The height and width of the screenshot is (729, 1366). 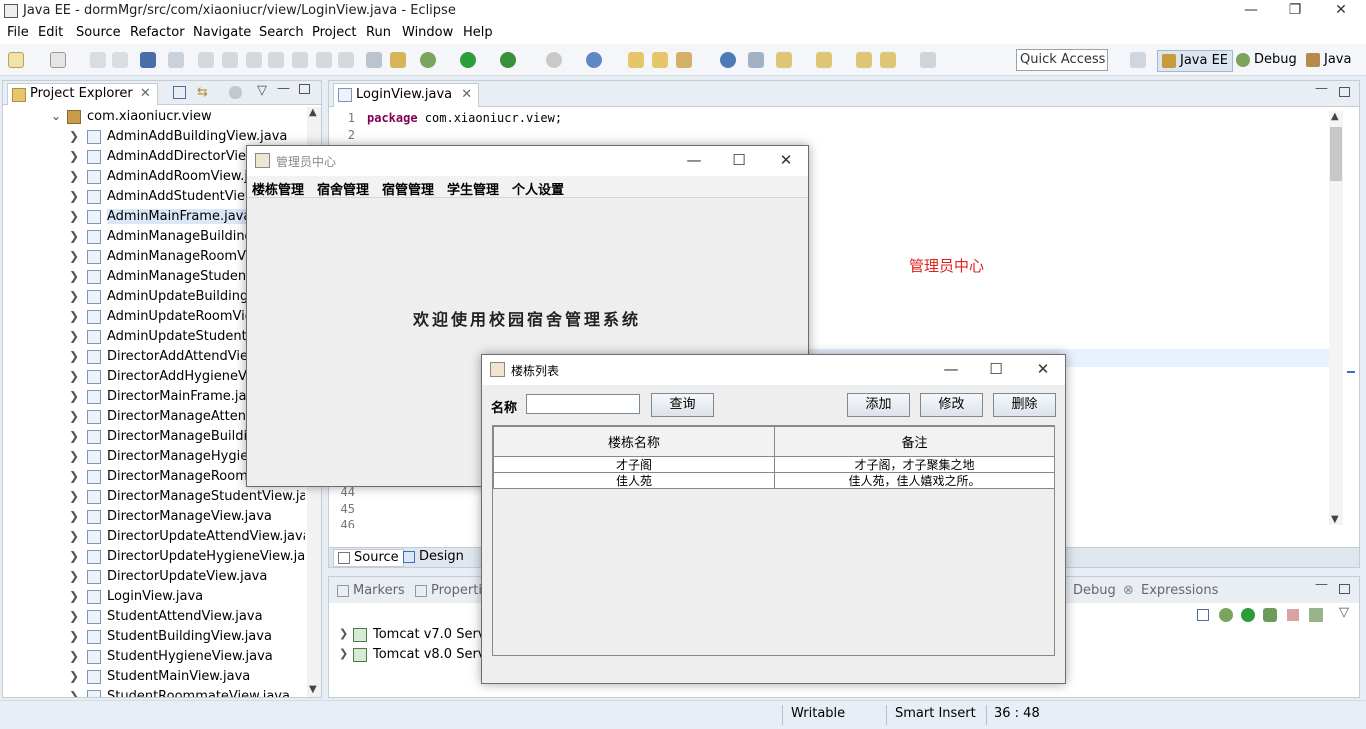 I want to click on view-menu-icon: ▽, so click(x=262, y=90).